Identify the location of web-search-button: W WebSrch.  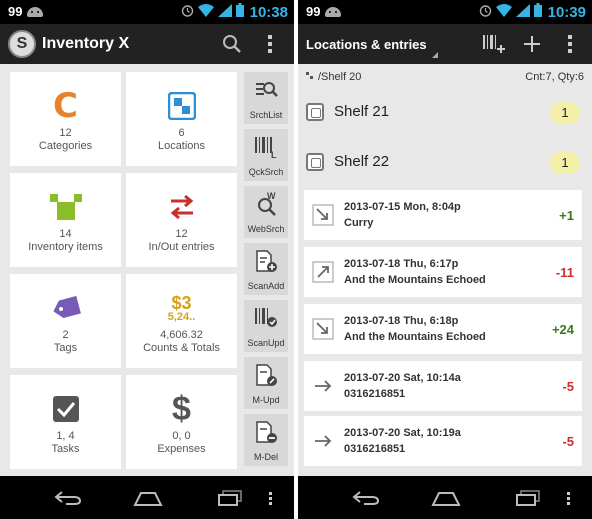
(266, 212).